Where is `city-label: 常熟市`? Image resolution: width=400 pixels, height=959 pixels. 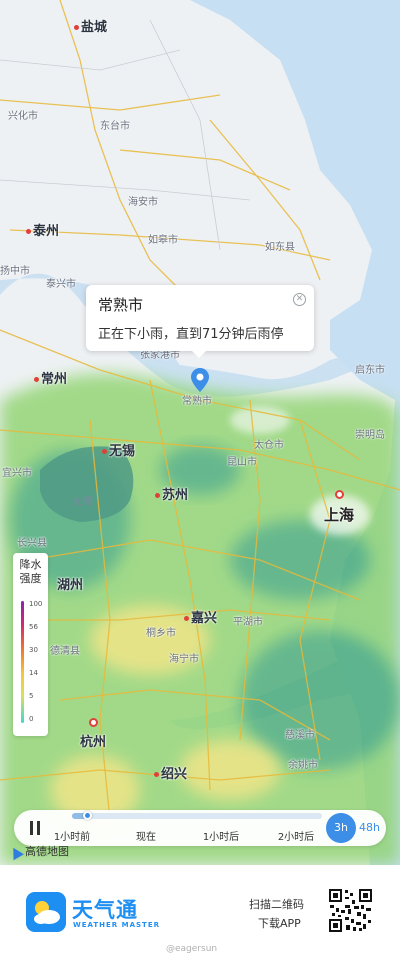
city-label: 常熟市 is located at coordinates (197, 401).